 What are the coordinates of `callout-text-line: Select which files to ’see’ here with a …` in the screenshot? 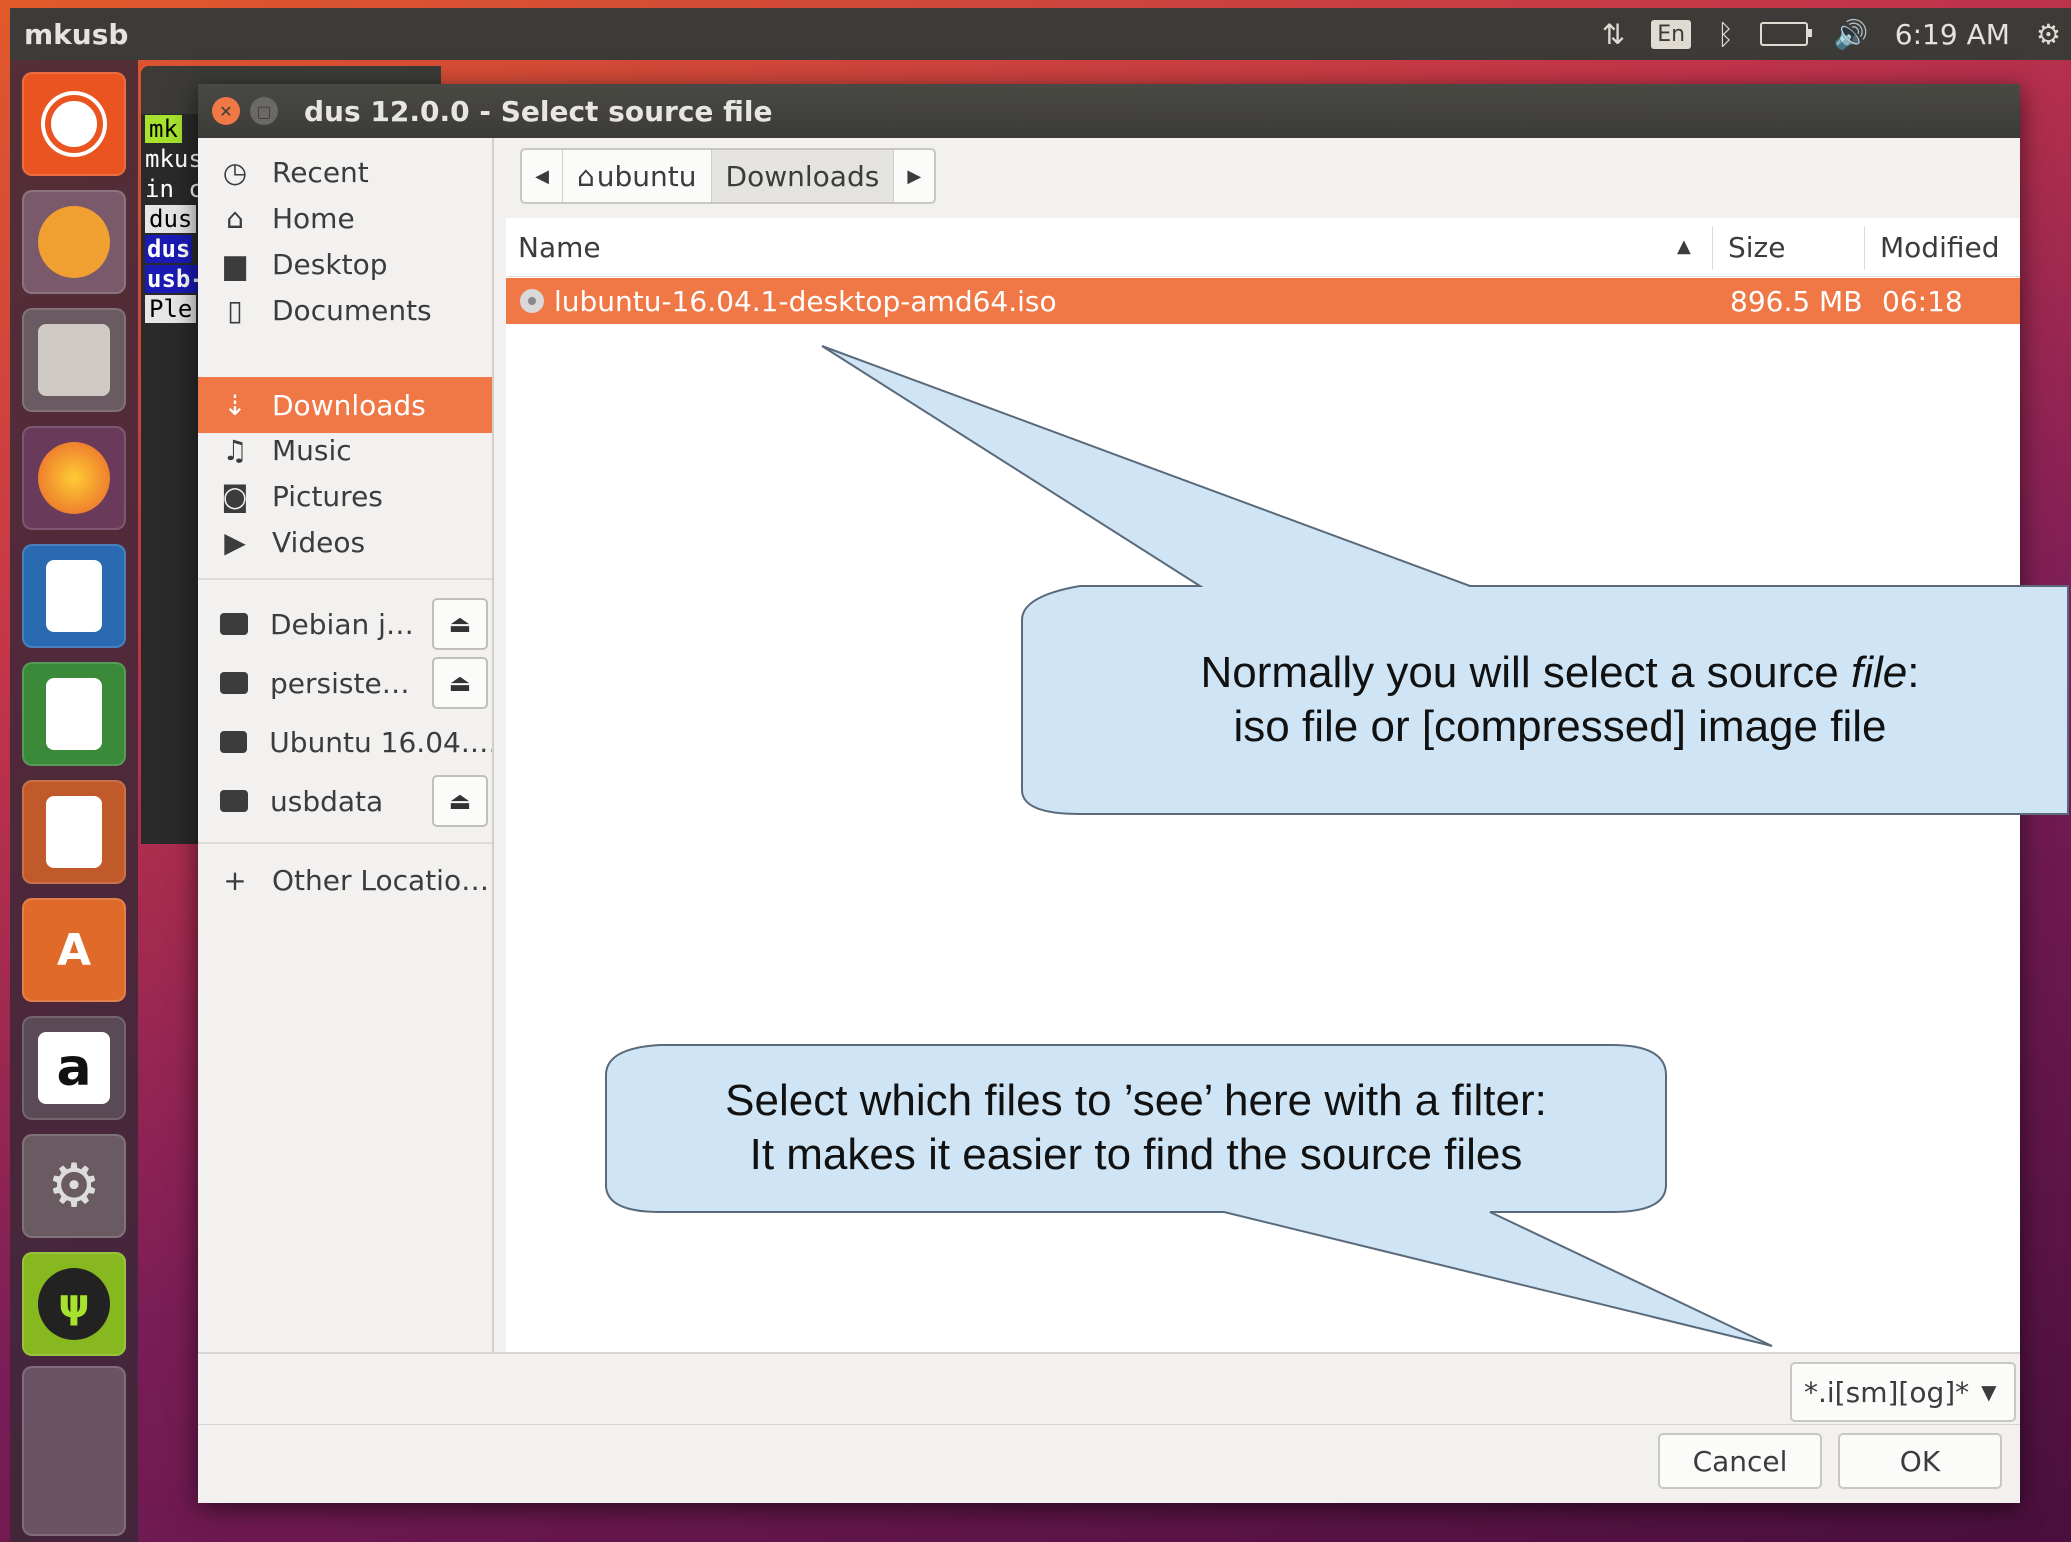 It's located at (1136, 1100).